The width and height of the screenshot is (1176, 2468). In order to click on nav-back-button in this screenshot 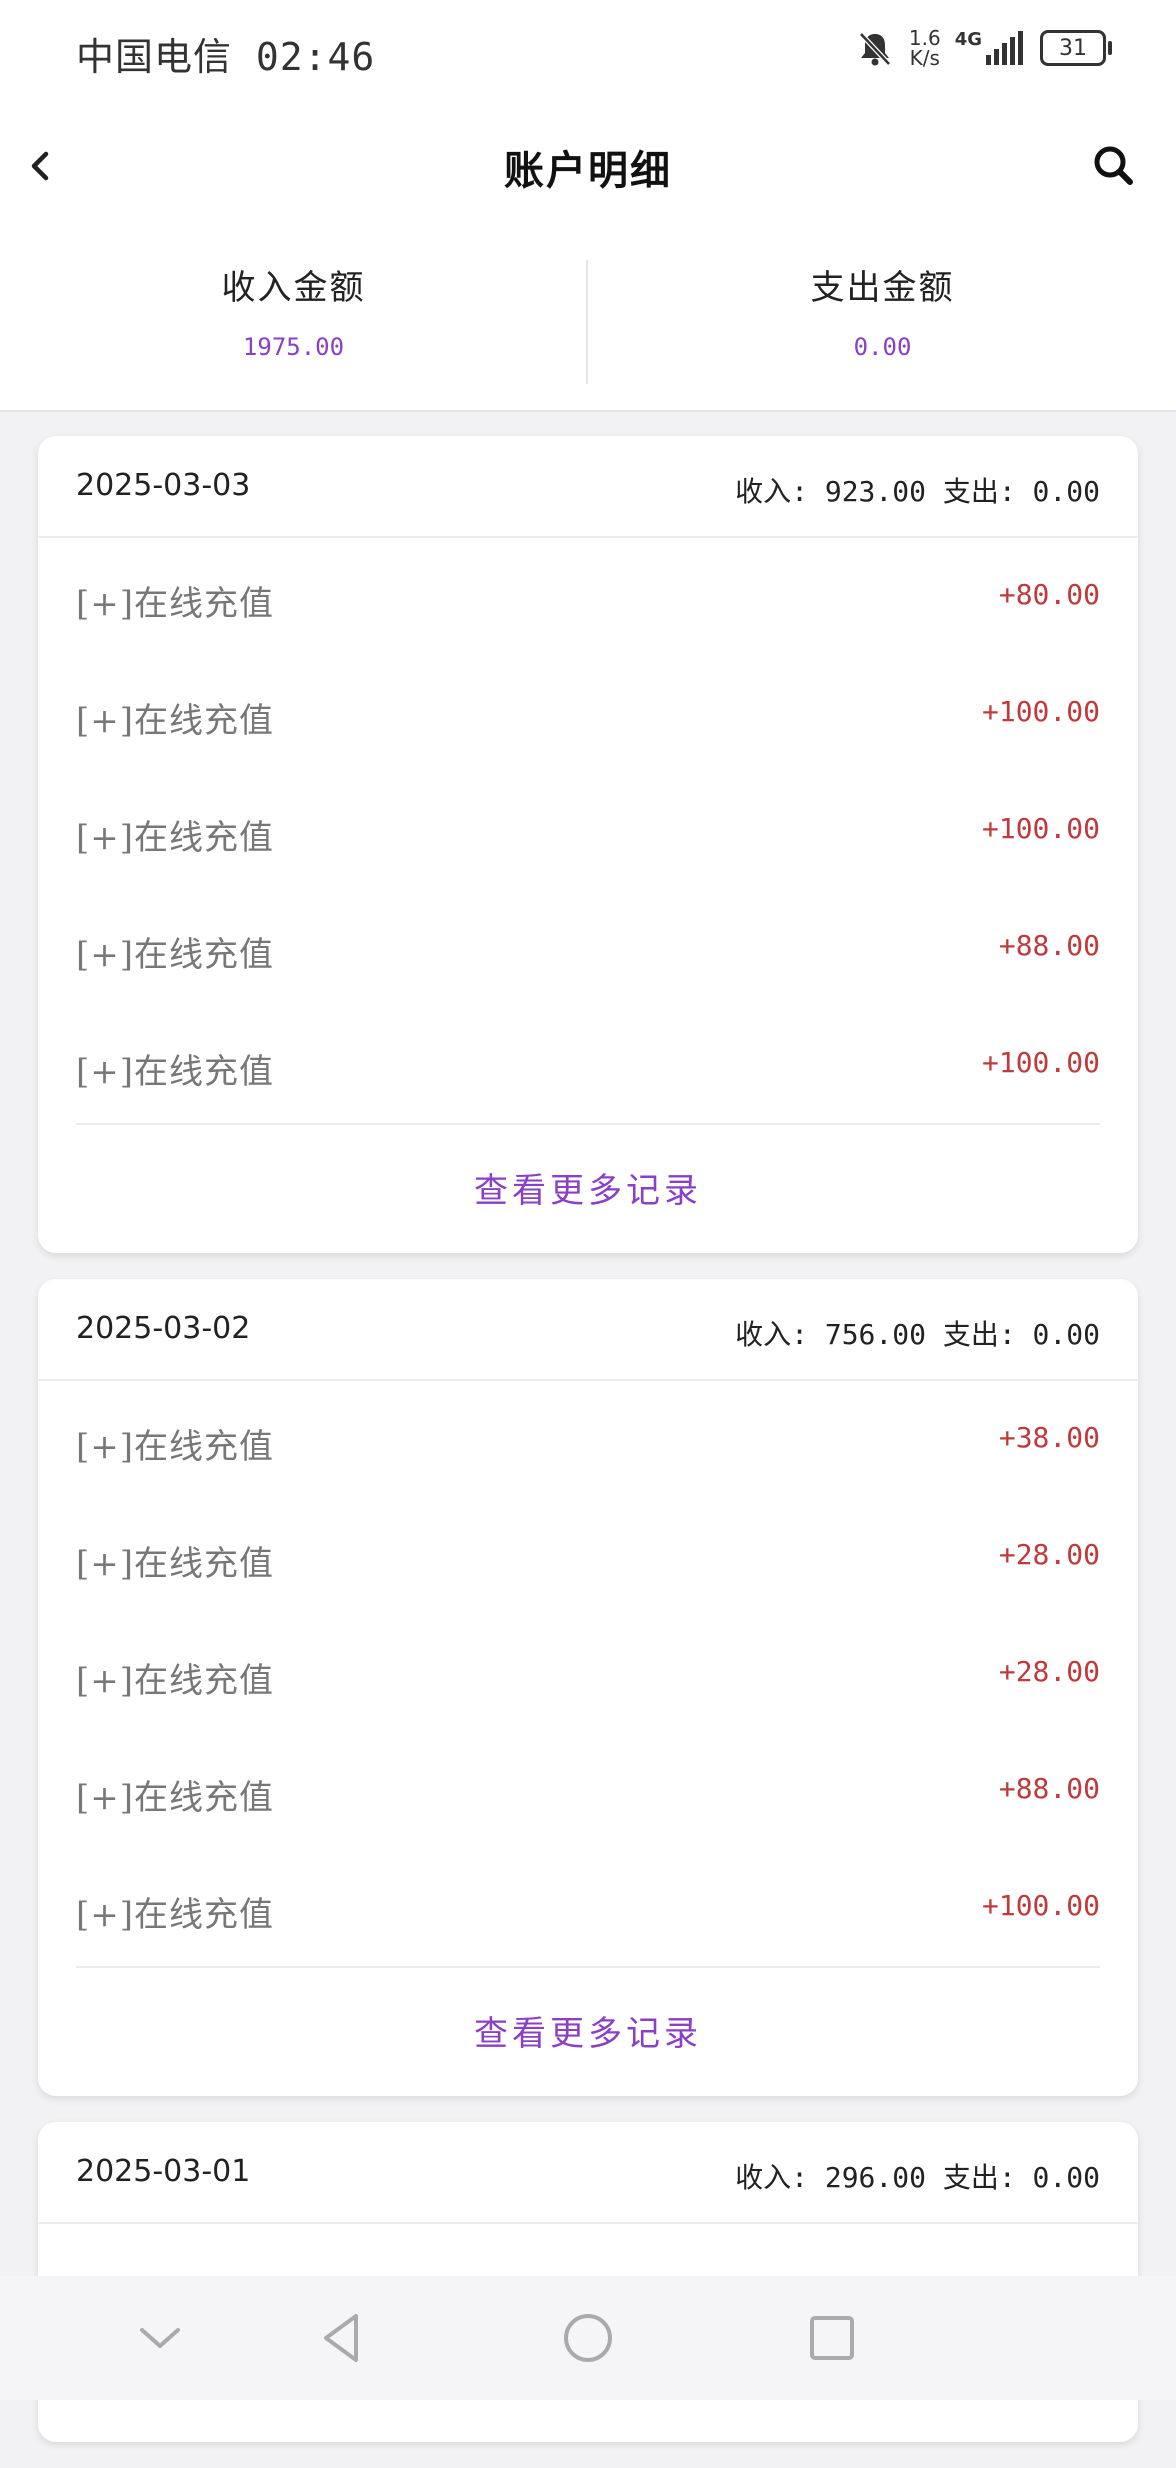, I will do `click(342, 2338)`.